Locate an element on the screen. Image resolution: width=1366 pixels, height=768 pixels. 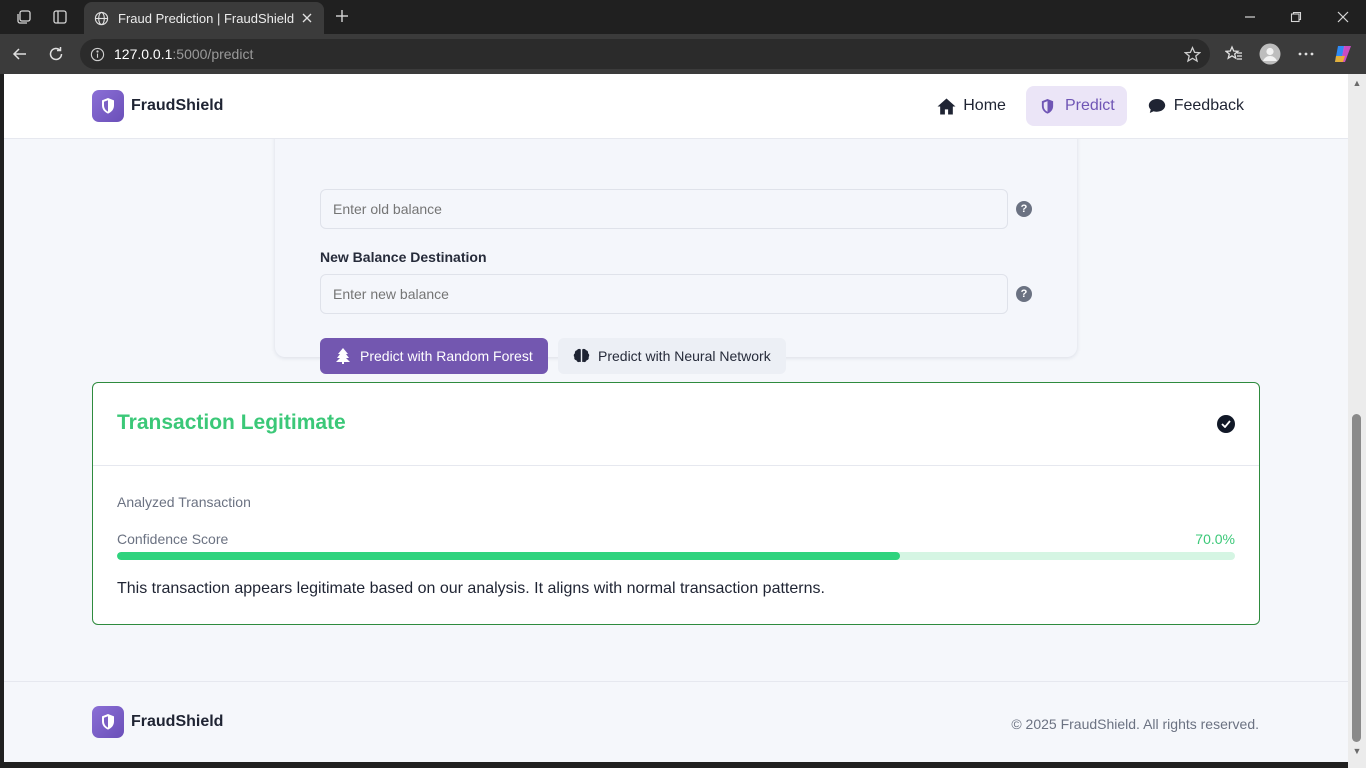
confidence-progress-fill is located at coordinates (508, 556).